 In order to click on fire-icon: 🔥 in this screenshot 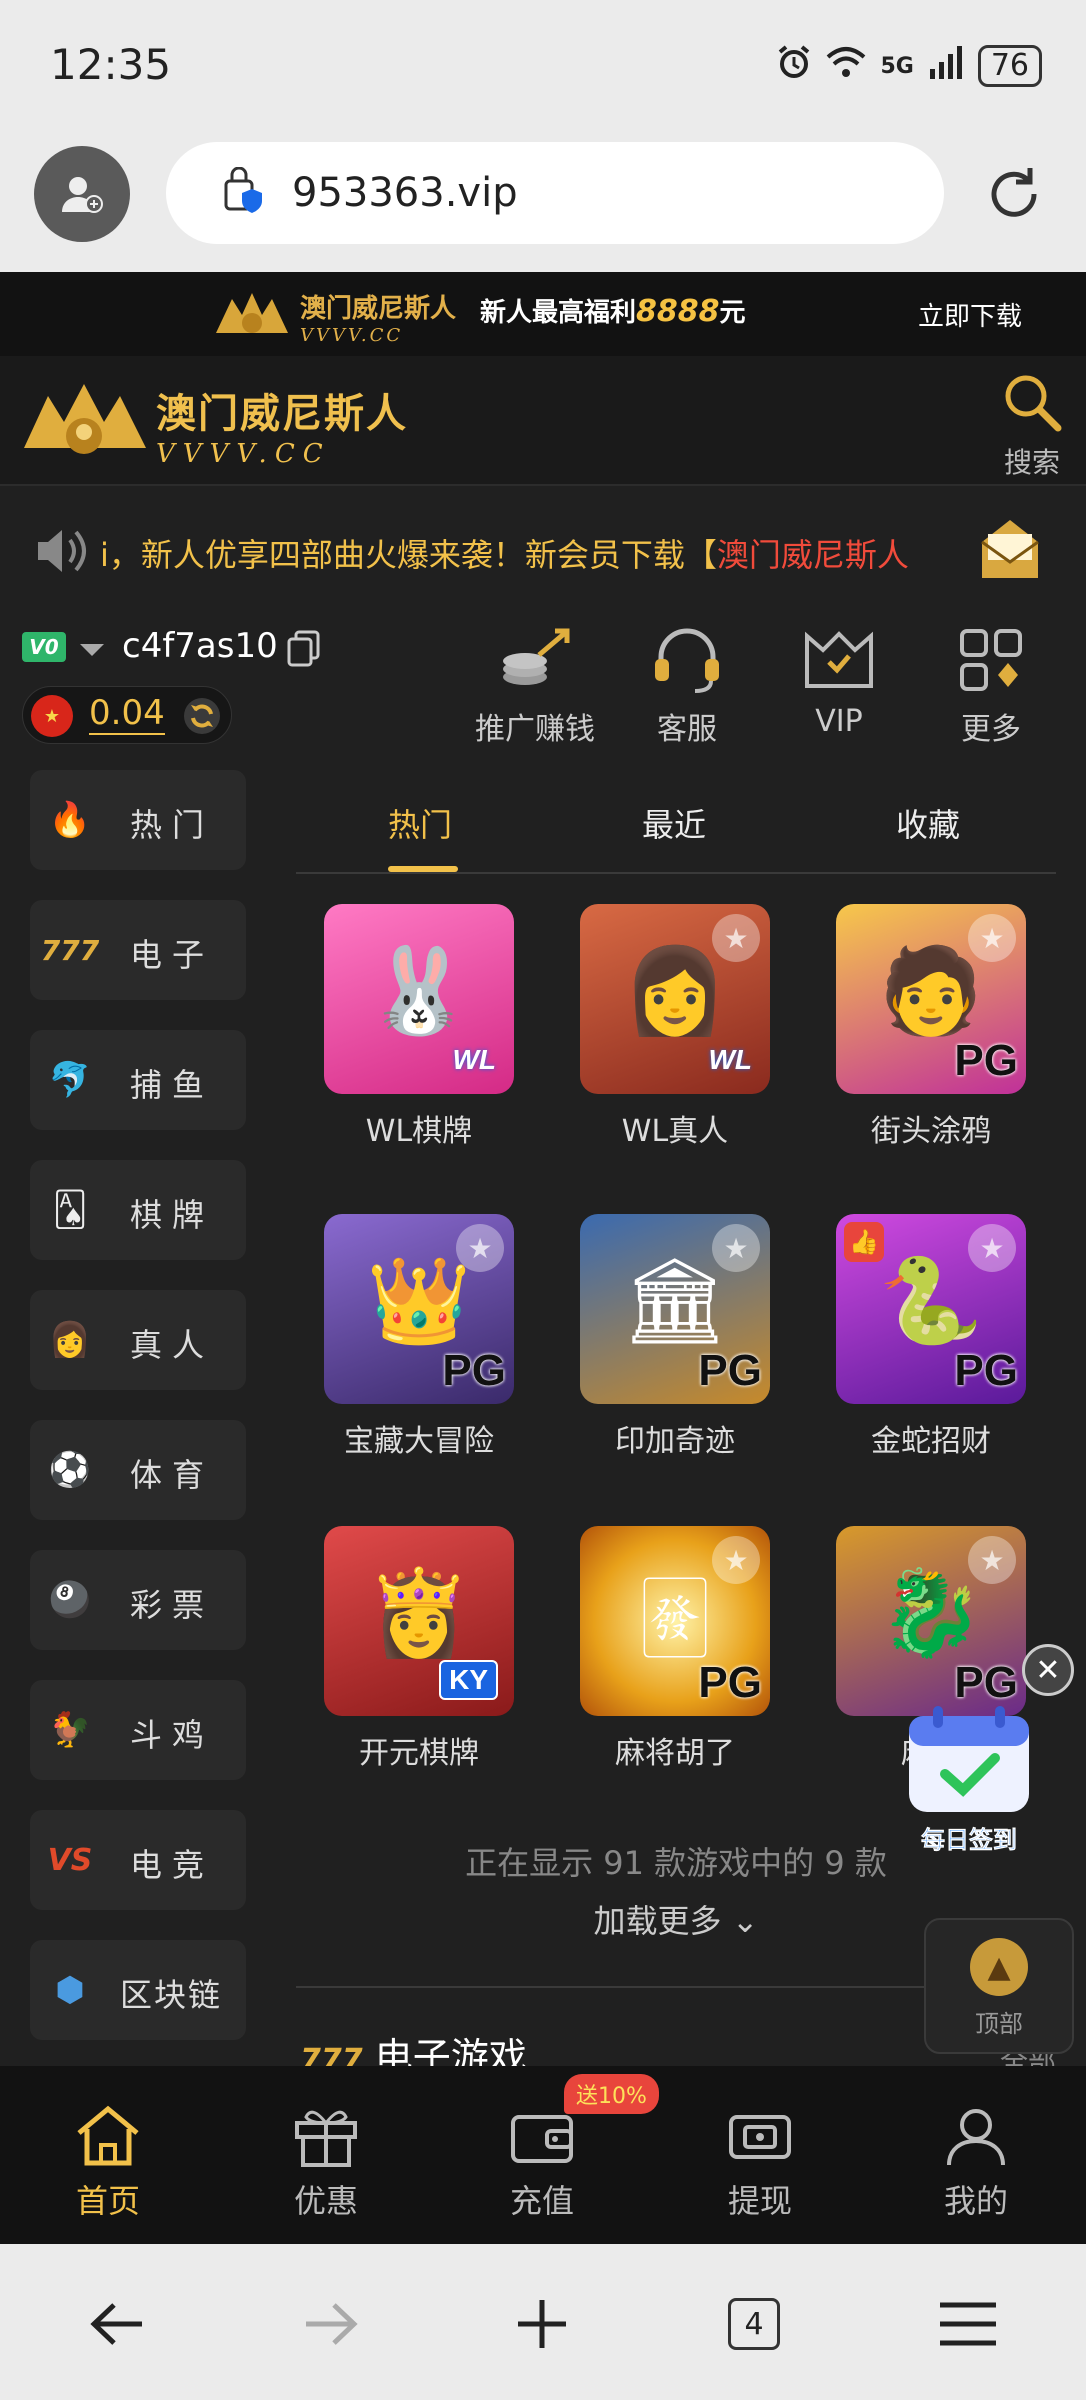, I will do `click(70, 820)`.